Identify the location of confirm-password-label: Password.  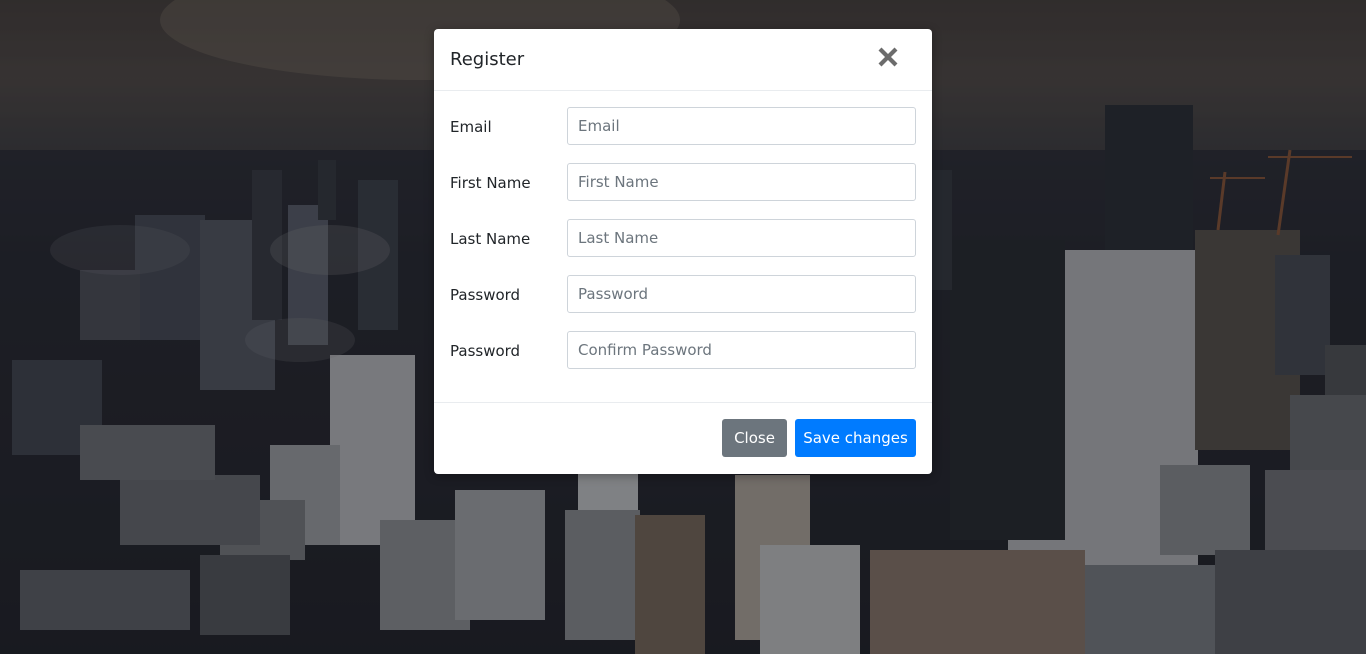
(485, 351).